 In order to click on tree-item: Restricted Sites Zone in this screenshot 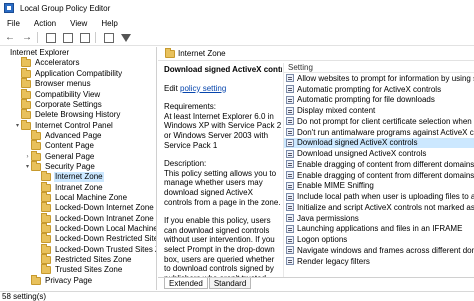, I will do `click(83, 259)`.